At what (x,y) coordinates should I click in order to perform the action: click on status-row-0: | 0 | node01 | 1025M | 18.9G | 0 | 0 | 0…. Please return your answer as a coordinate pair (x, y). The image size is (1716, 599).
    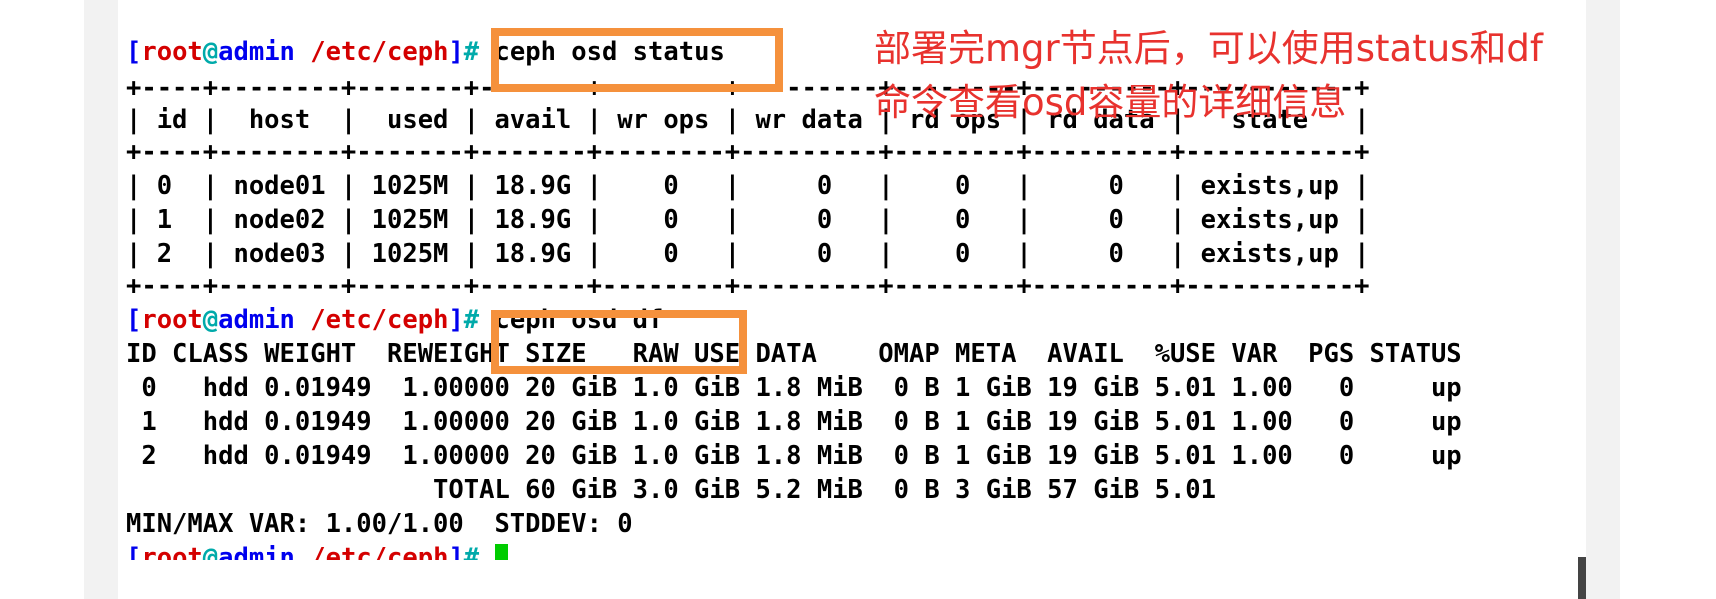
    Looking at the image, I should click on (748, 186).